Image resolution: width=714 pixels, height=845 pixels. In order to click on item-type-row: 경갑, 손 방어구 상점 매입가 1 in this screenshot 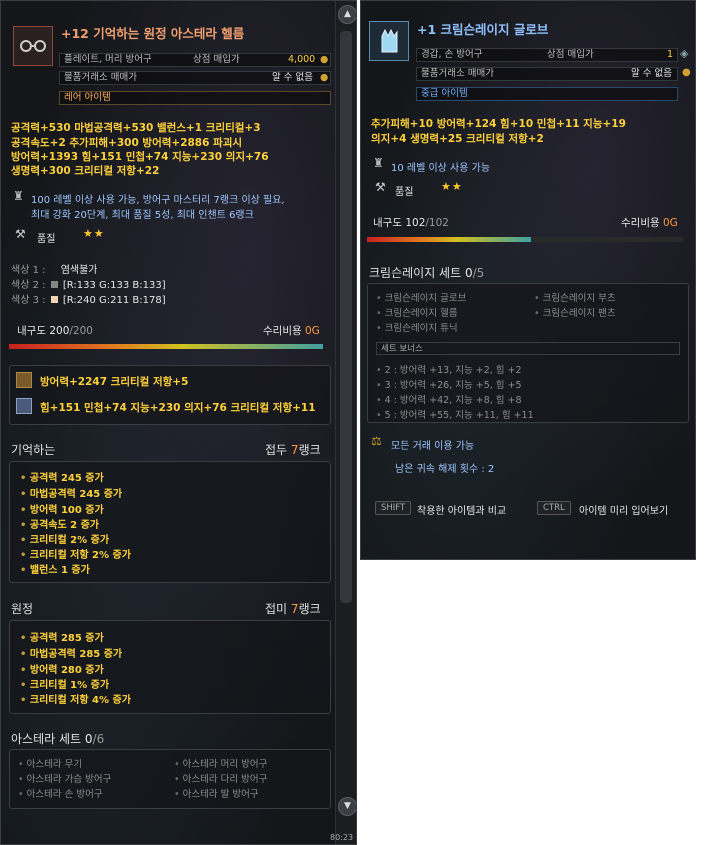, I will do `click(547, 55)`.